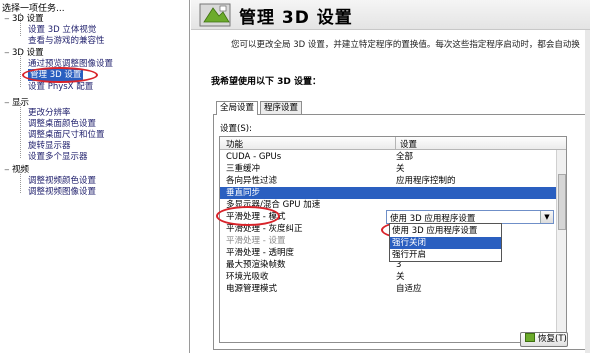 This screenshot has width=590, height=353. What do you see at coordinates (71, 64) in the screenshot?
I see `tree-item-label: 通过预览调整图像设置` at bounding box center [71, 64].